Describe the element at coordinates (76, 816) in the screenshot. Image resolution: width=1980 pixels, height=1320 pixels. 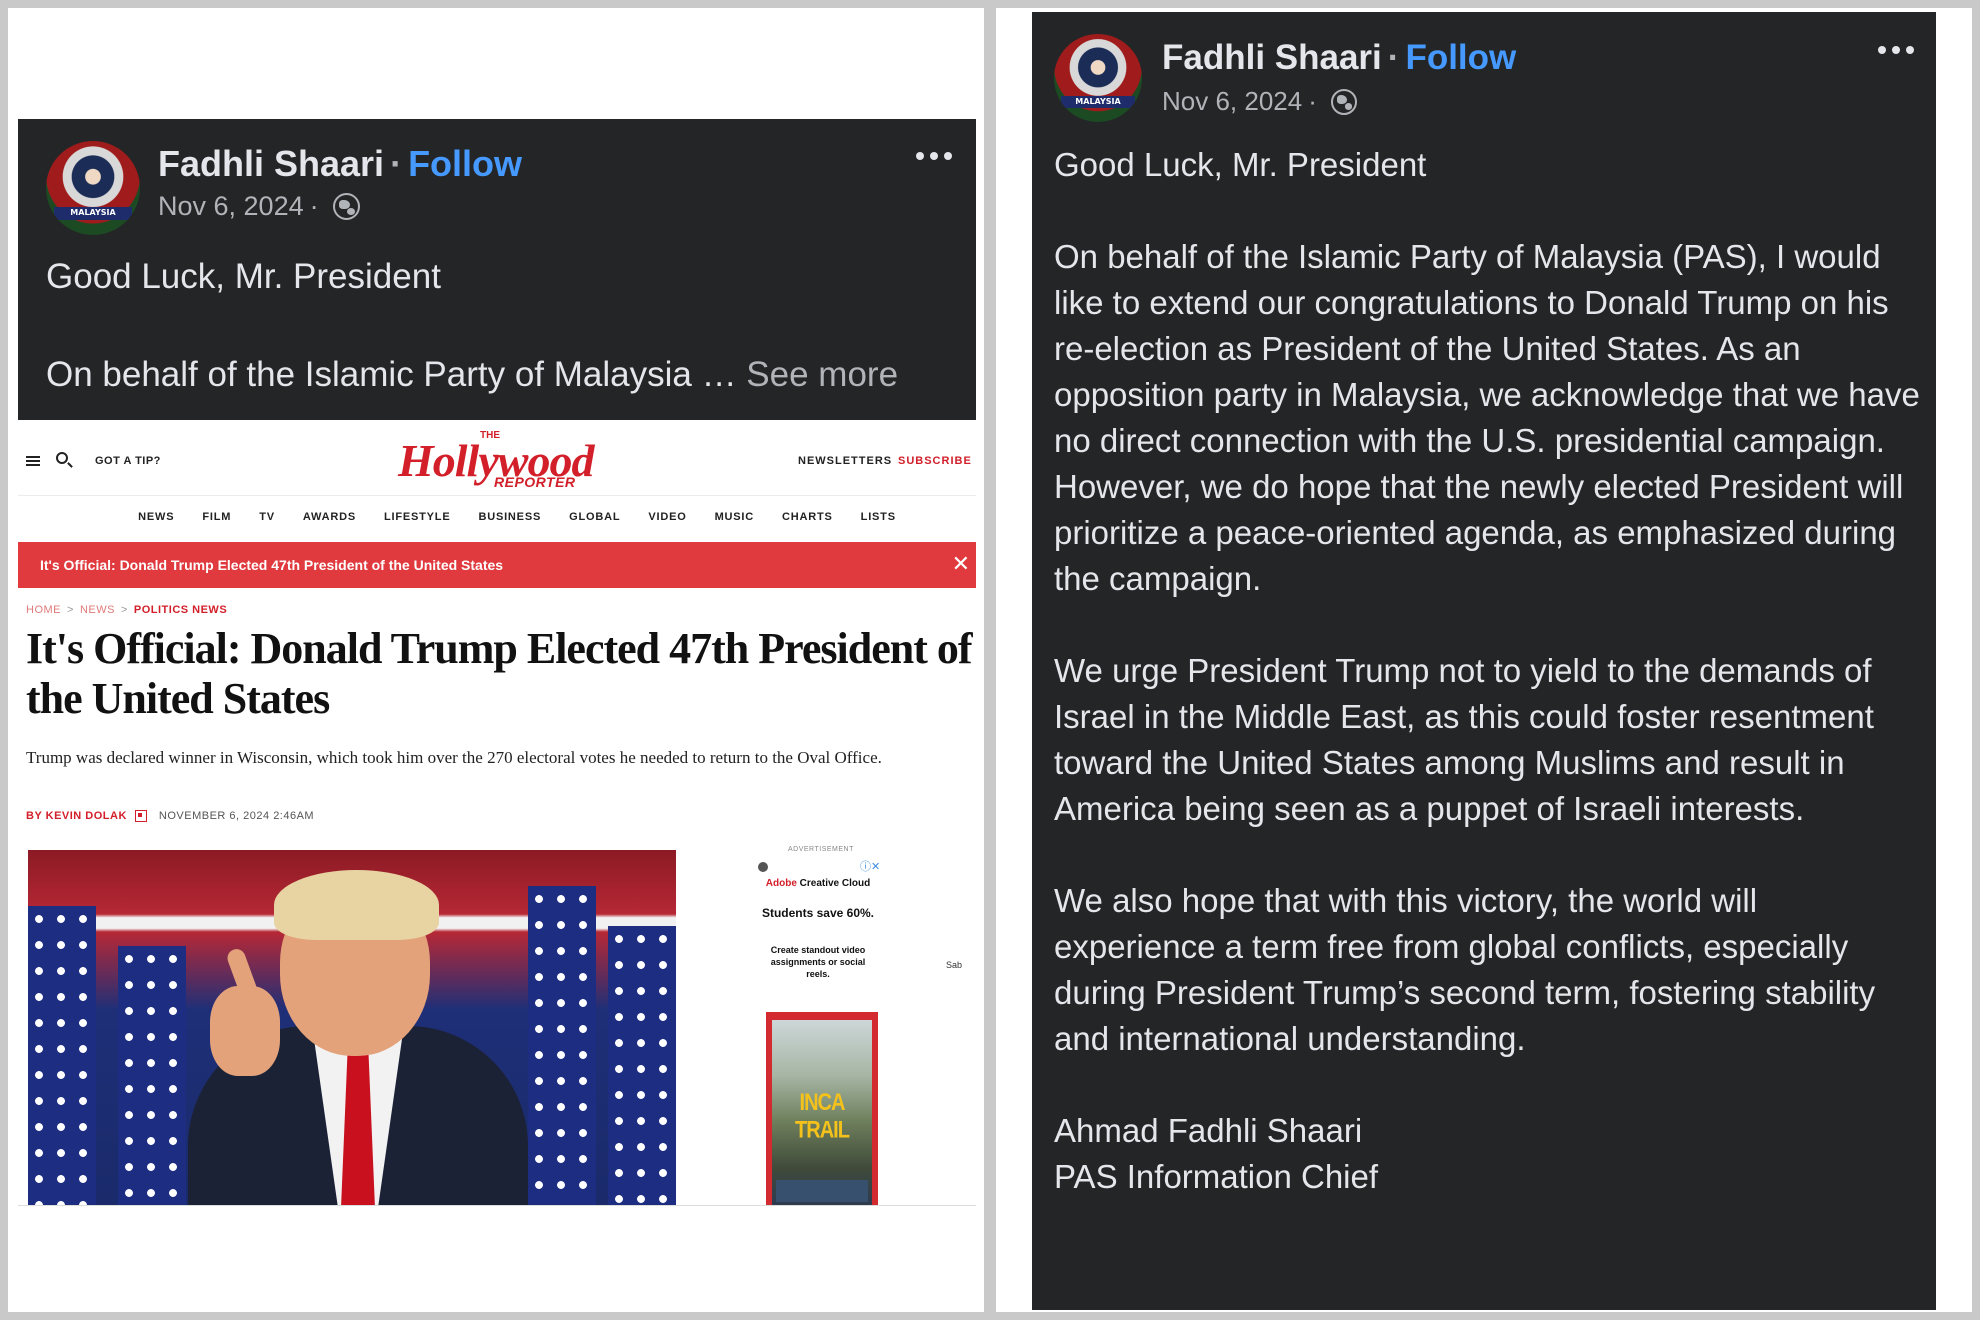
I see `author-link: BY KEVIN DOLAK` at that location.